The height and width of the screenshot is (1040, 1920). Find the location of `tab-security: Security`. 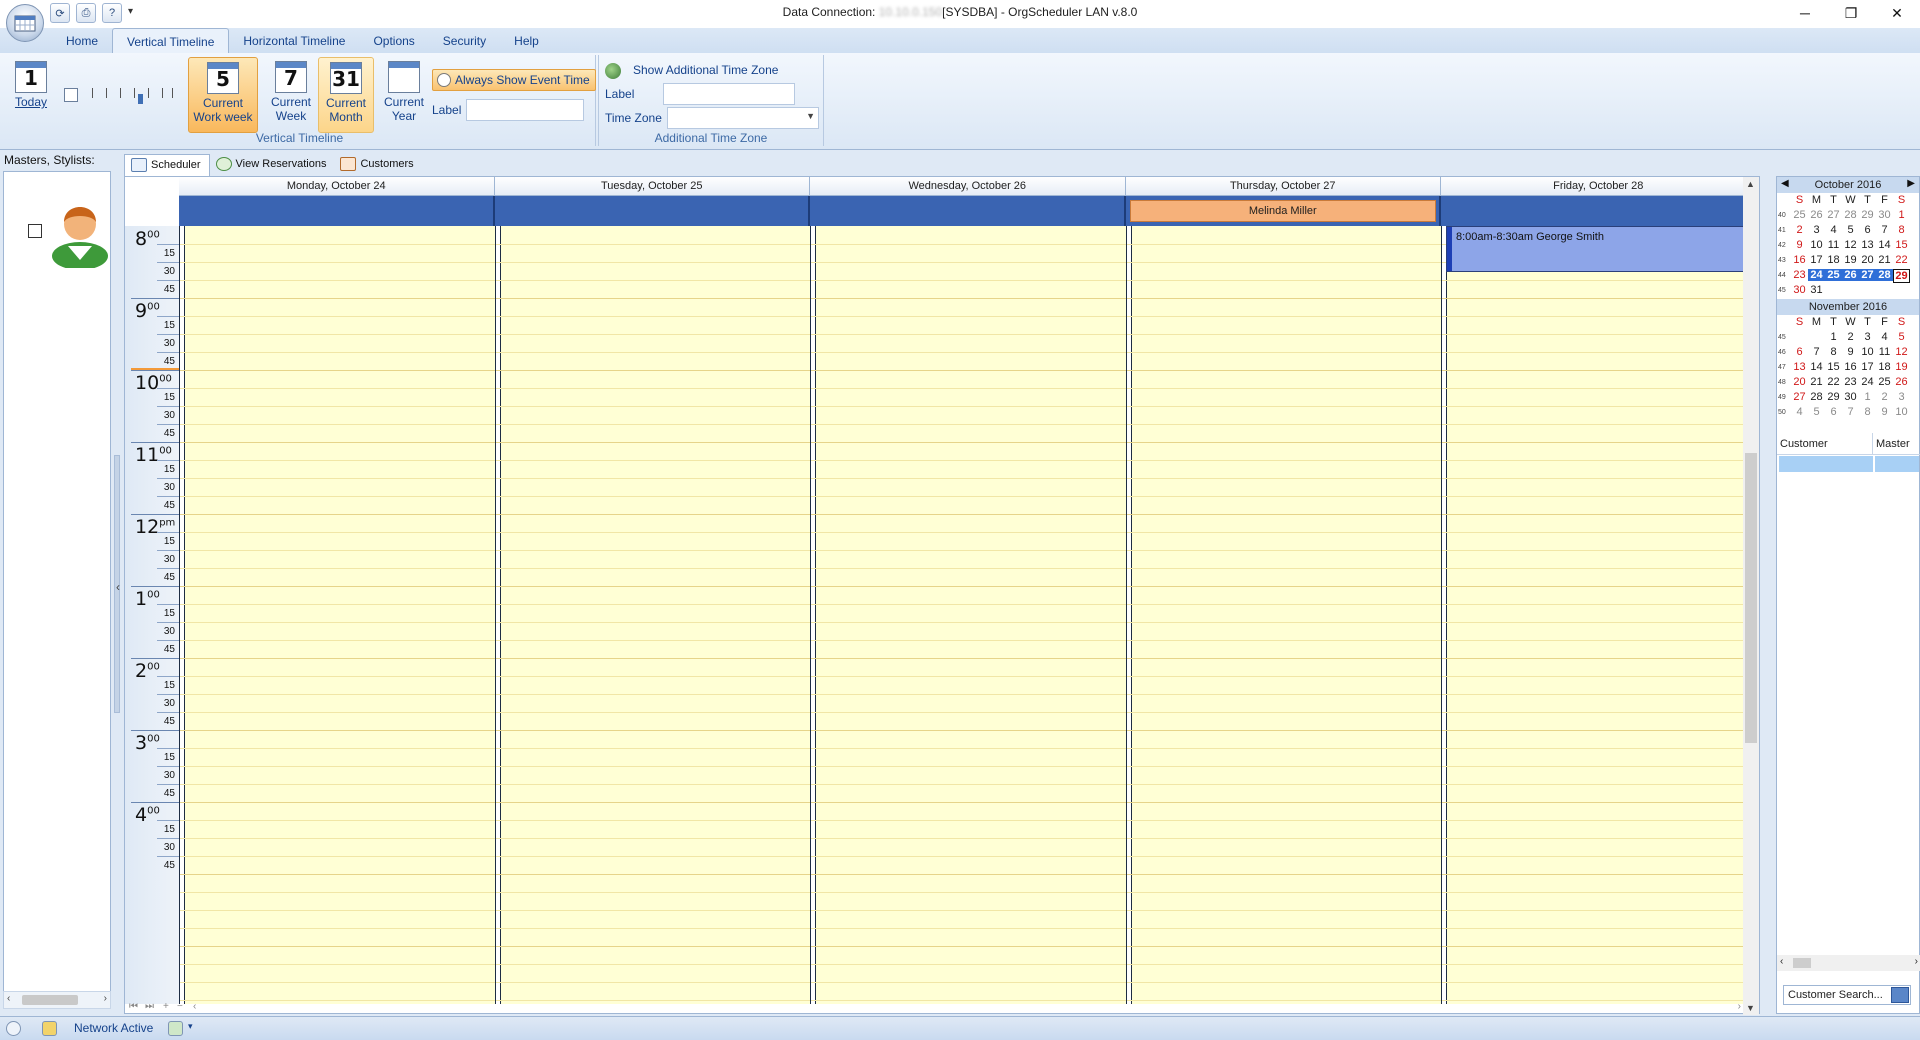

tab-security: Security is located at coordinates (464, 40).